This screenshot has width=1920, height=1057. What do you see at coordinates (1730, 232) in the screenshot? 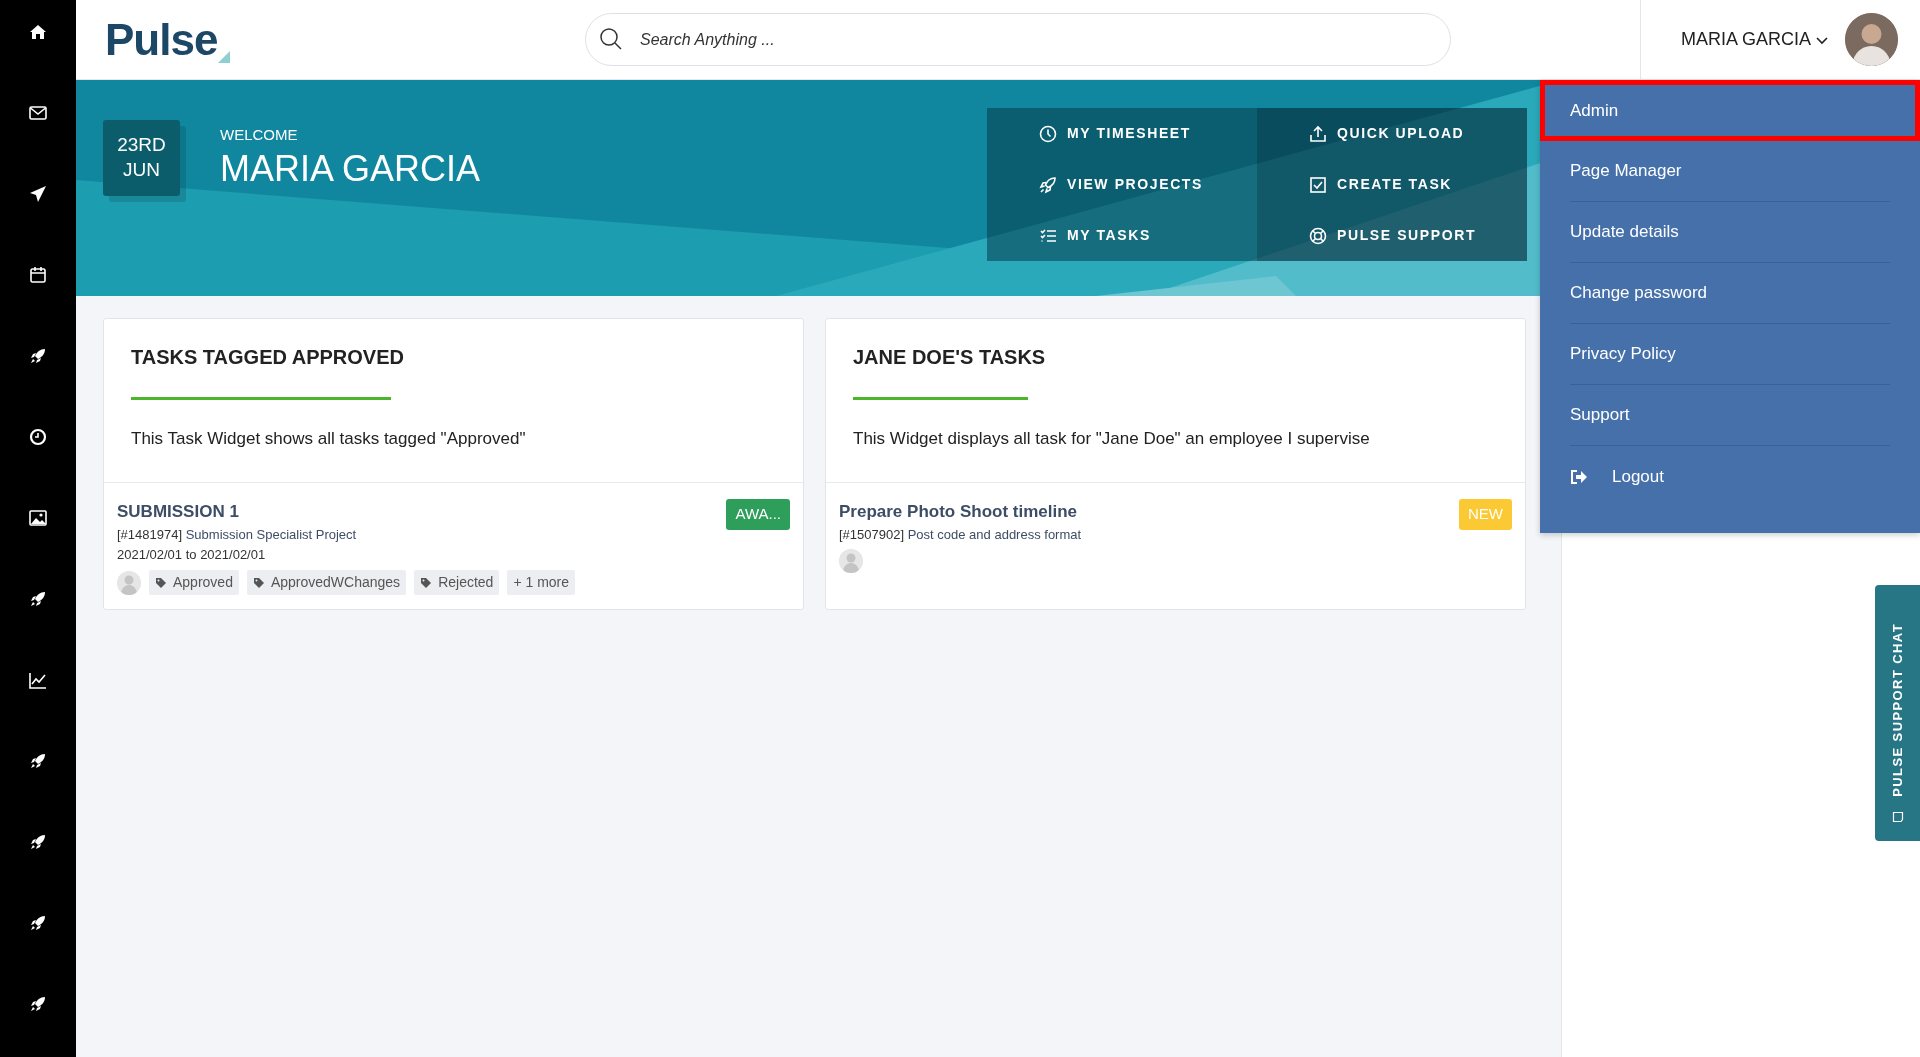
I see `menu-item: Update details` at bounding box center [1730, 232].